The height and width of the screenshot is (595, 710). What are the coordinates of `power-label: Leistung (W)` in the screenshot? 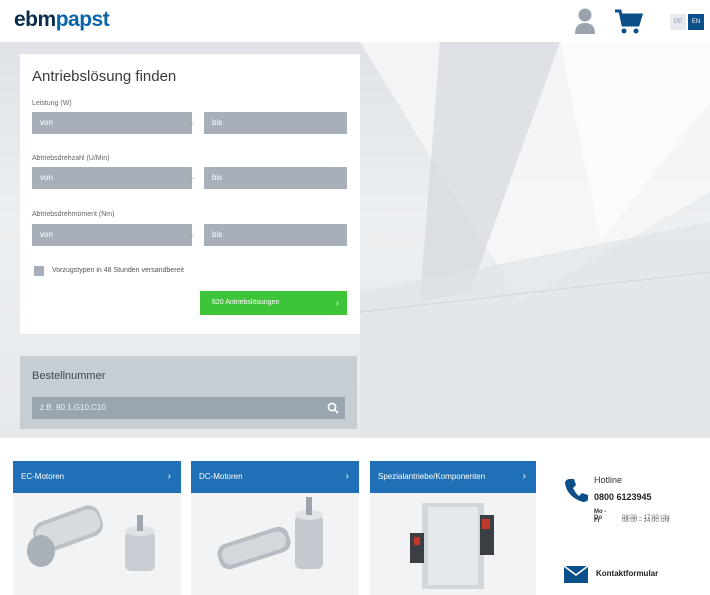 It's located at (52, 103).